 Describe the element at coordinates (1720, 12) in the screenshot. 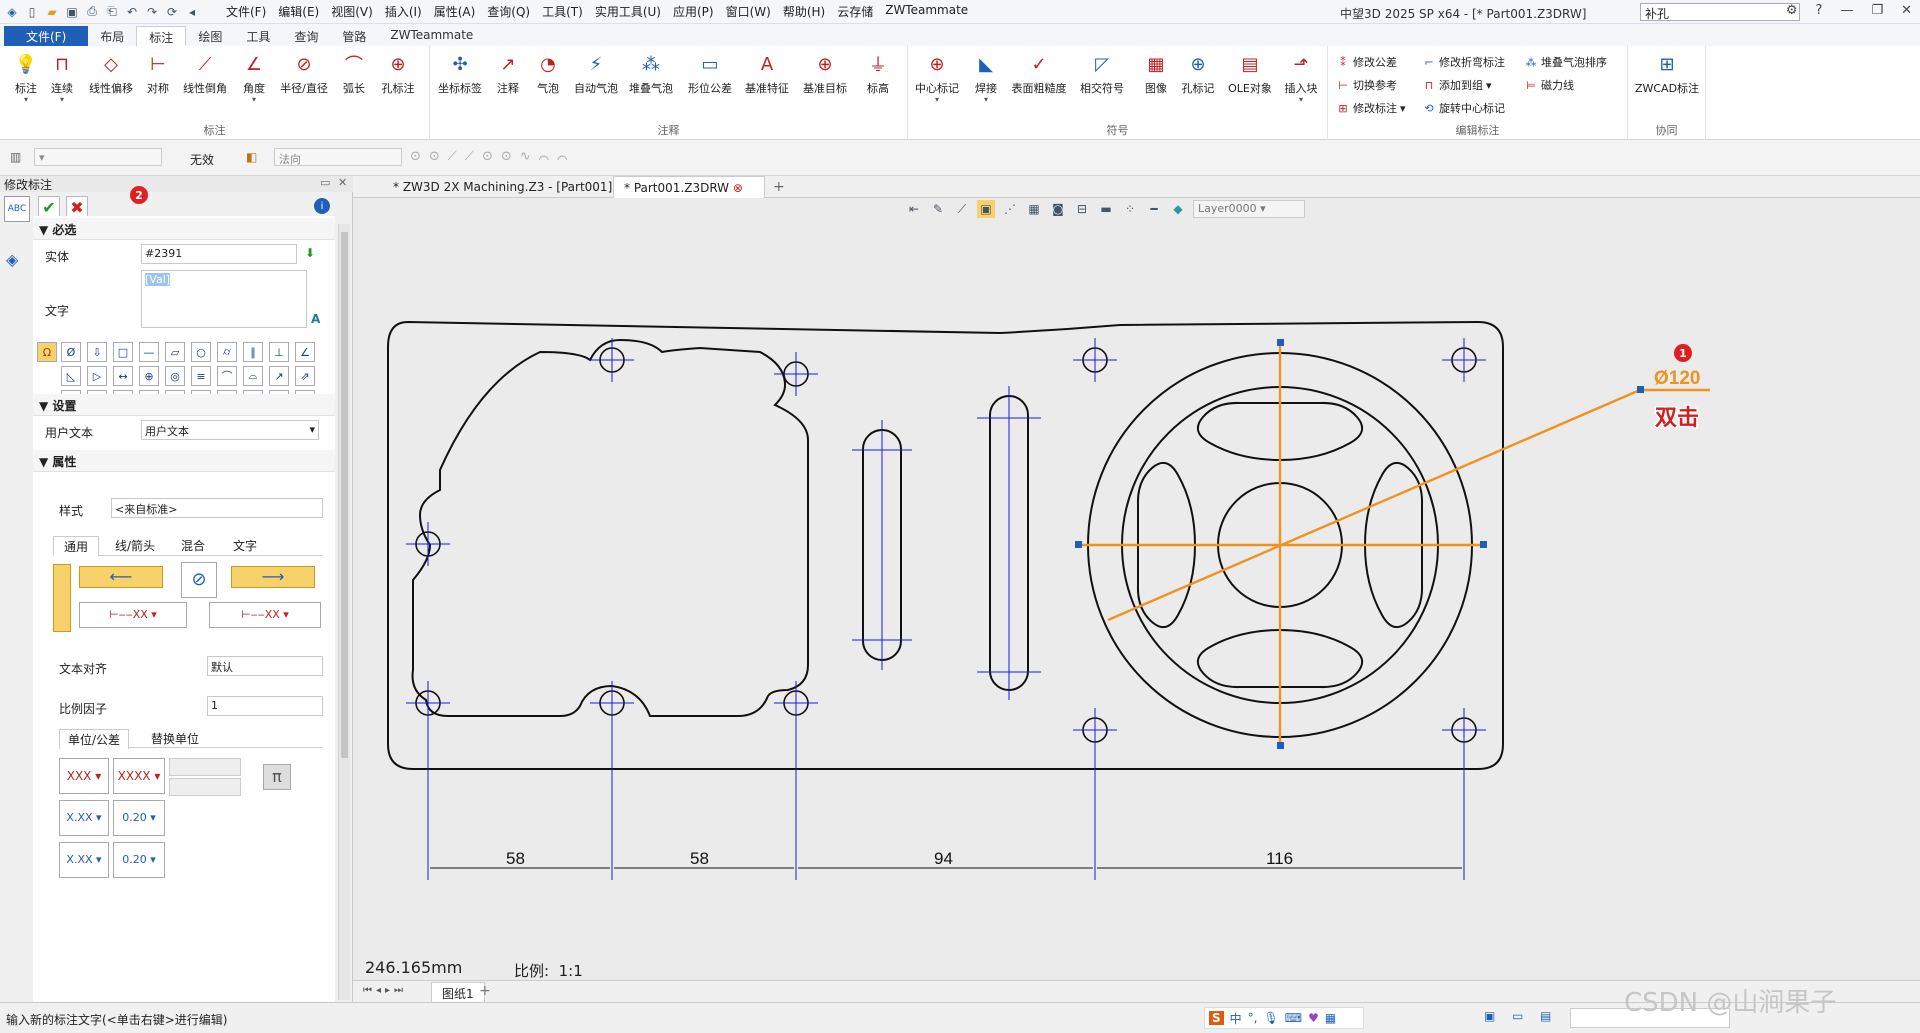

I see `command-search-input: 补孔` at that location.